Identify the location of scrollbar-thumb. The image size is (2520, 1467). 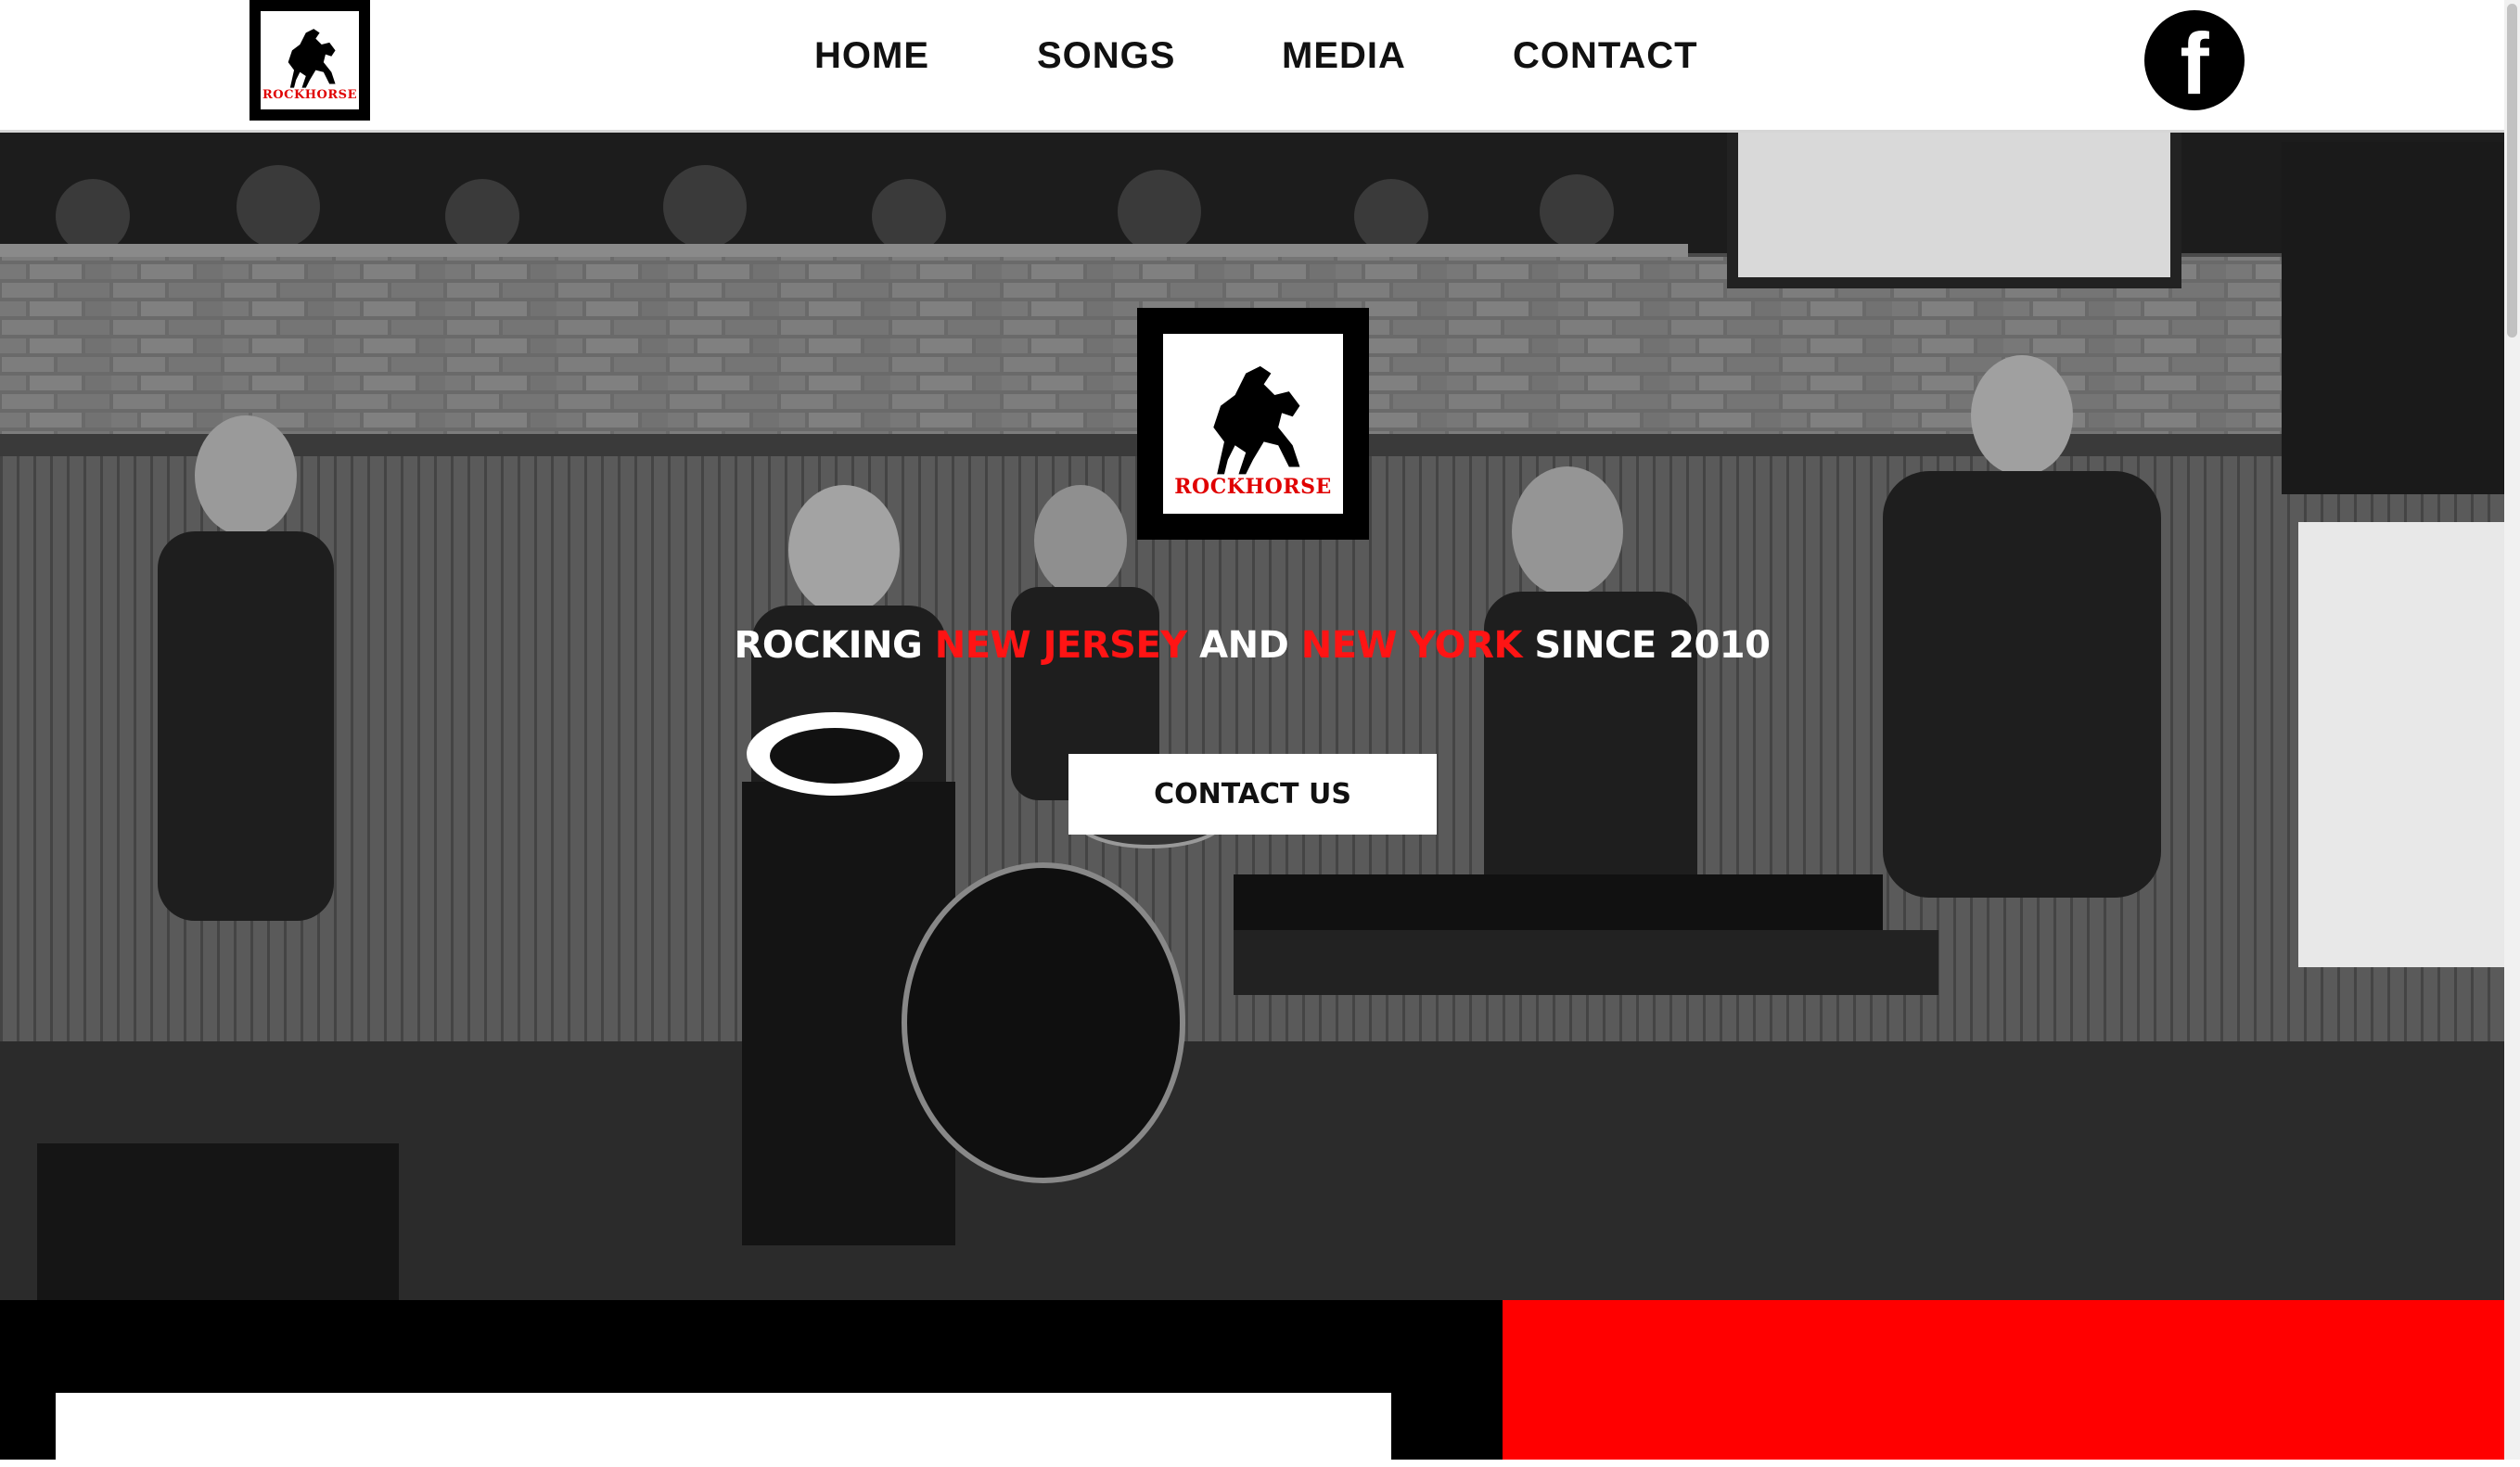
(2512, 171).